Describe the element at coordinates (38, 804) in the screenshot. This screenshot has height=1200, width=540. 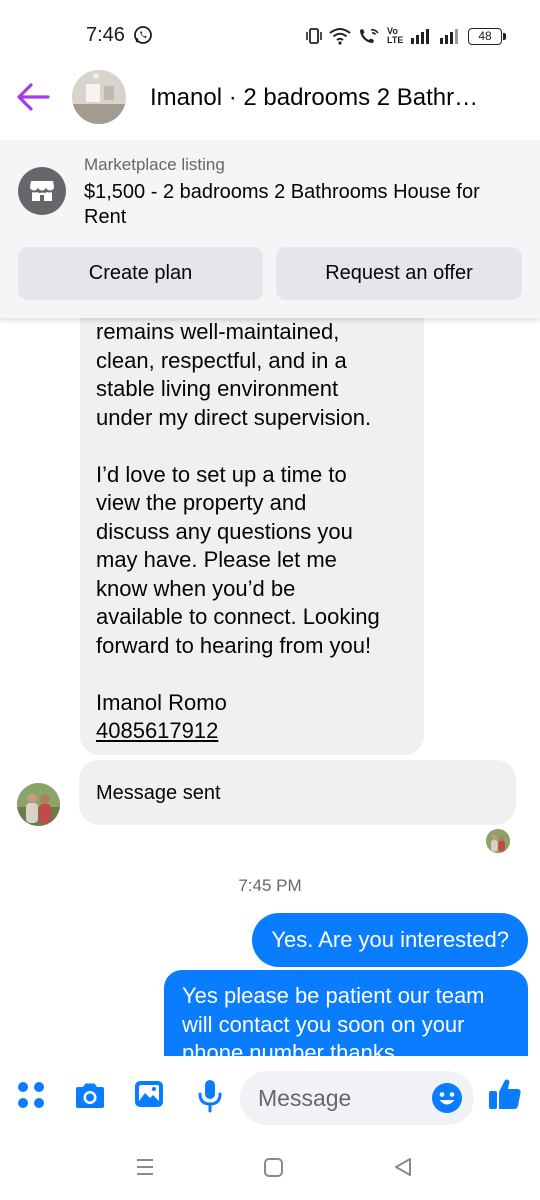
I see `sender-avatar` at that location.